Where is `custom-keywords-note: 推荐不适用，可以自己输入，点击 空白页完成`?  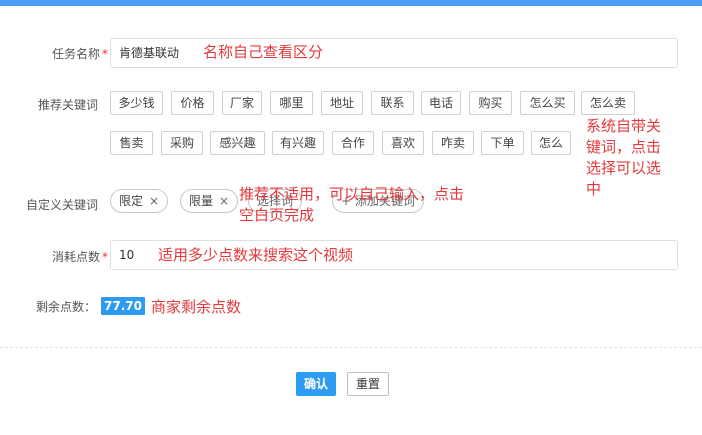
custom-keywords-note: 推荐不适用，可以自己输入，点击 空白页完成 is located at coordinates (352, 204).